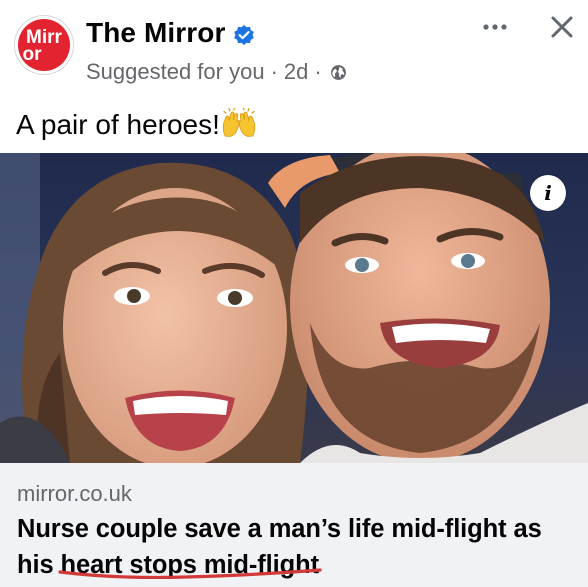 The width and height of the screenshot is (588, 587). What do you see at coordinates (296, 72) in the screenshot?
I see `post-timestamp: 2d` at bounding box center [296, 72].